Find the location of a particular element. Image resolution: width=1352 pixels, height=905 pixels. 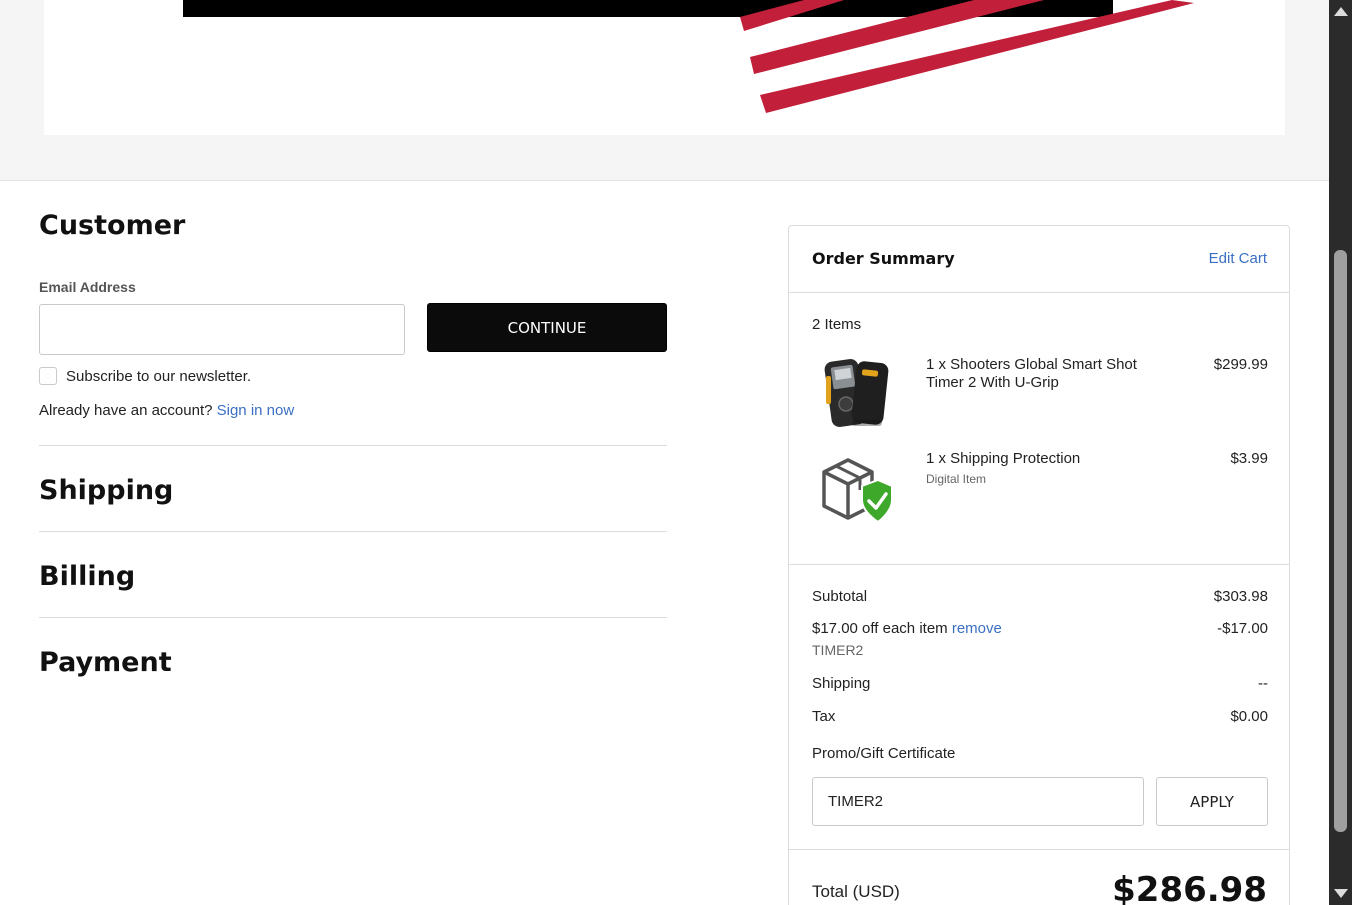

banner-red-stripes is located at coordinates (967, 56).